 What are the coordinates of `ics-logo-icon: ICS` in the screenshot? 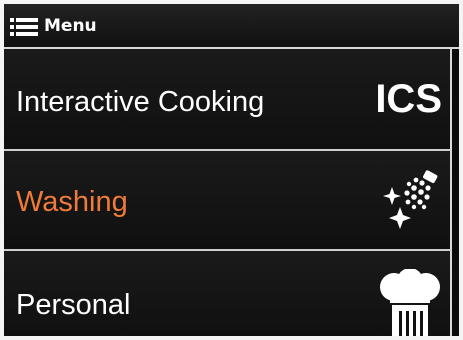 It's located at (408, 99).